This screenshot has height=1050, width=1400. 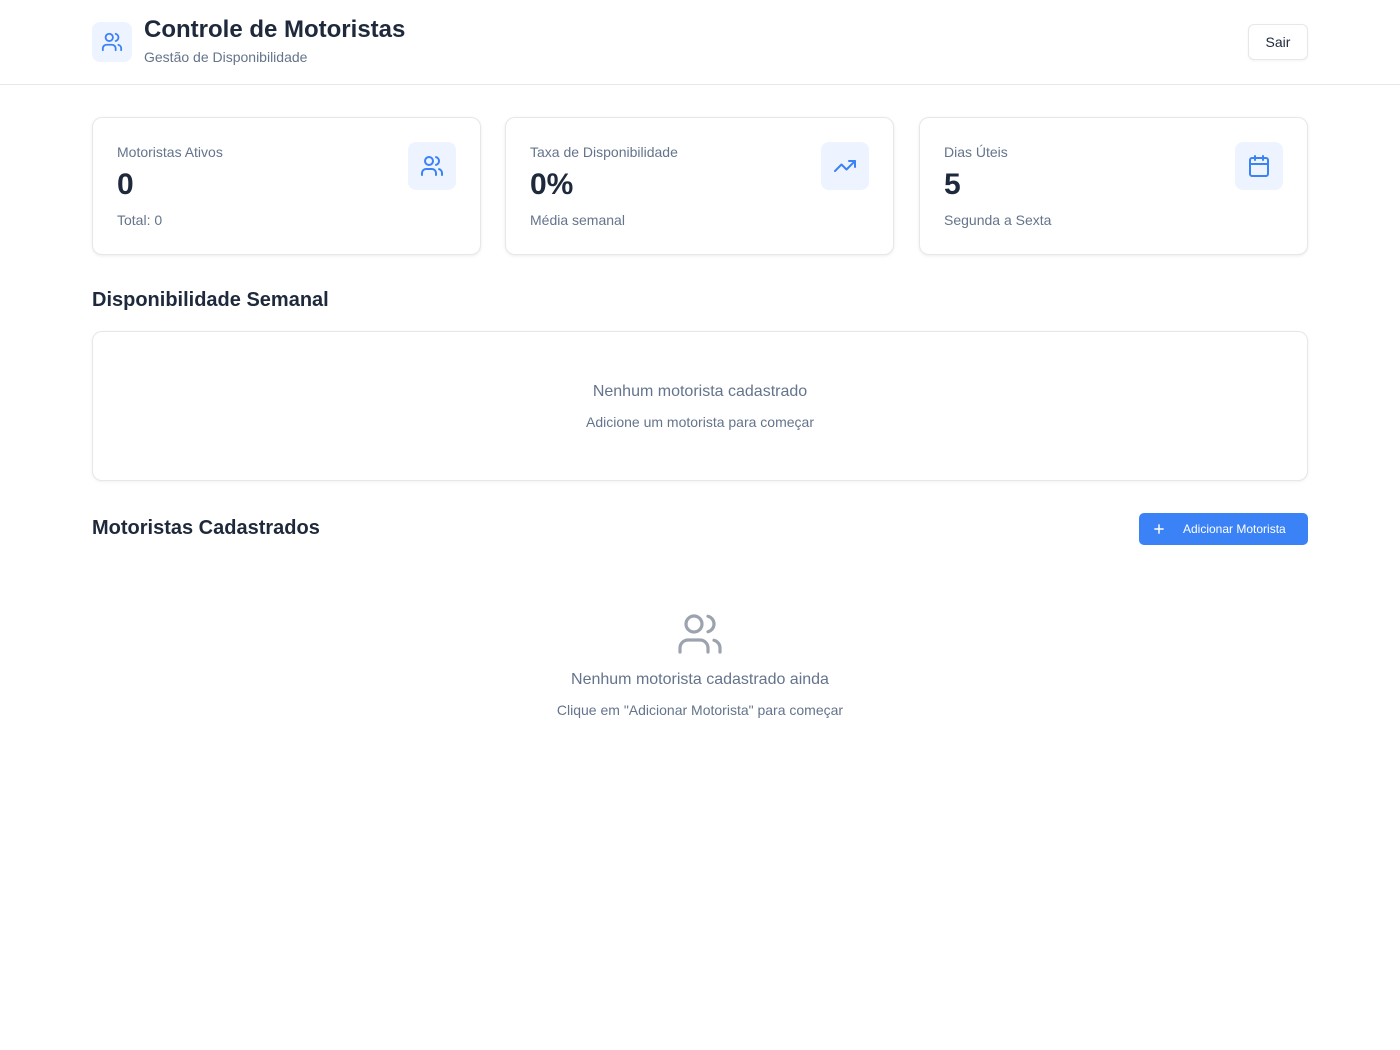 What do you see at coordinates (206, 528) in the screenshot?
I see `drivers-section-title: Motoristas Cadastrados` at bounding box center [206, 528].